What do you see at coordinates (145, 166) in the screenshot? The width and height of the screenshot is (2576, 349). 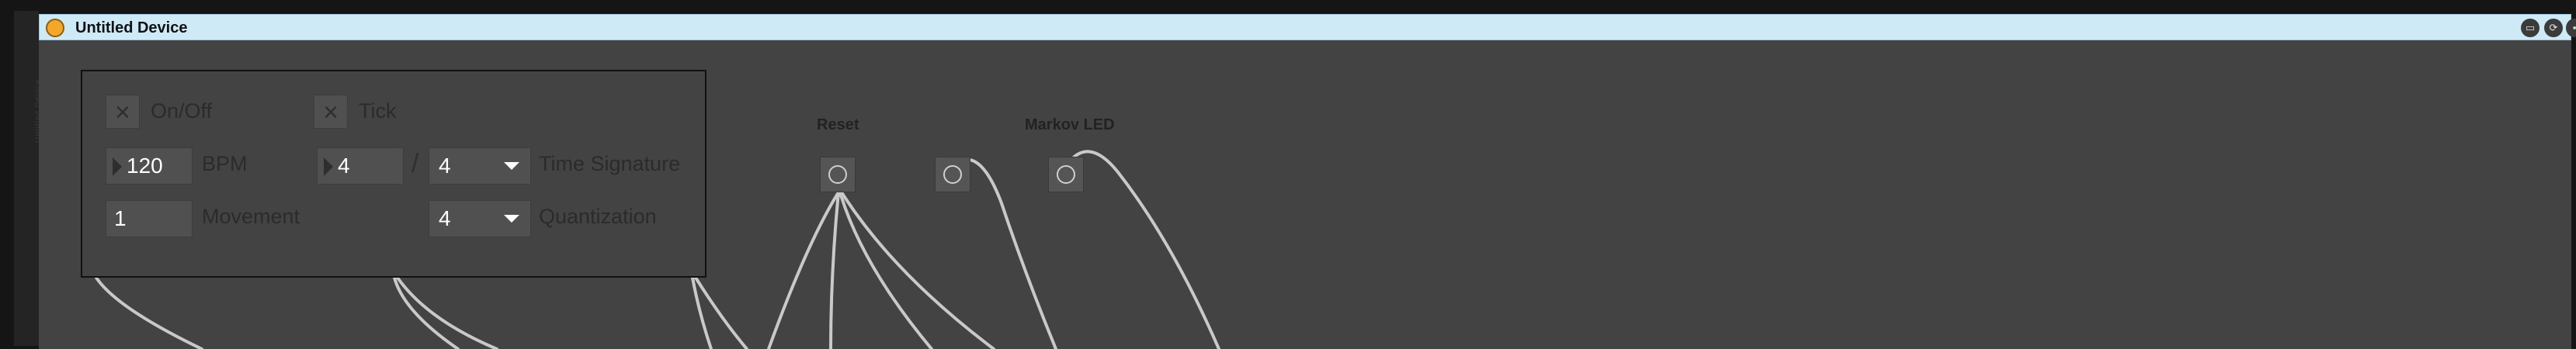 I see `bpm-value: 120` at bounding box center [145, 166].